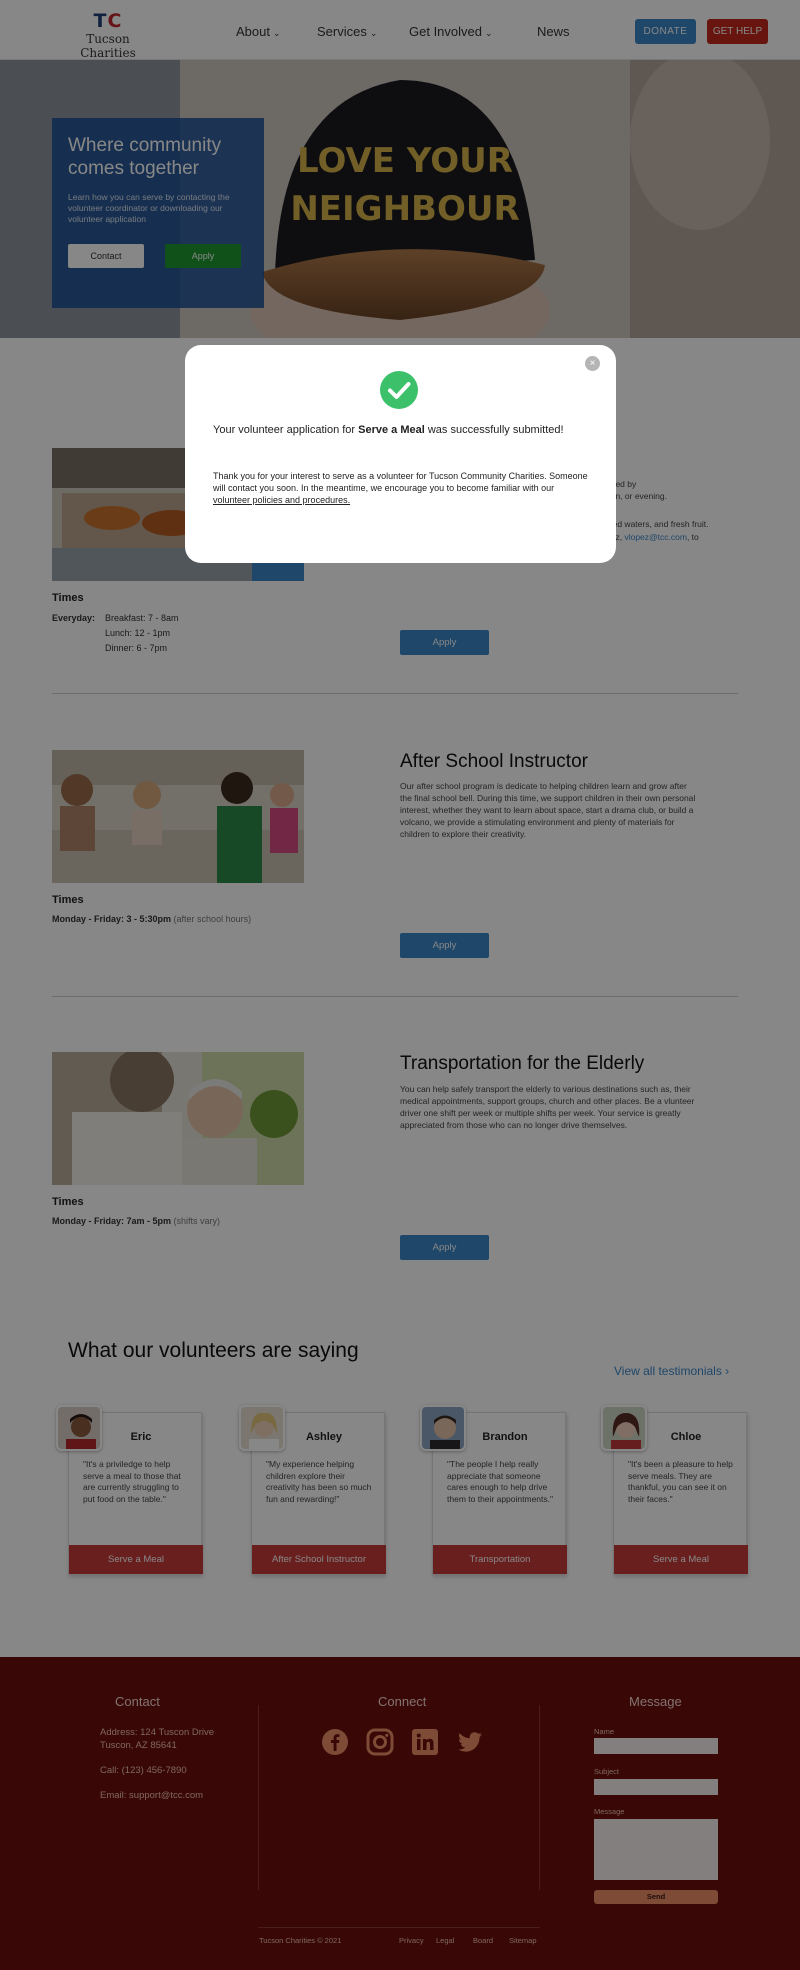 The image size is (800, 1970). Describe the element at coordinates (399, 390) in the screenshot. I see `check-circle-icon` at that location.